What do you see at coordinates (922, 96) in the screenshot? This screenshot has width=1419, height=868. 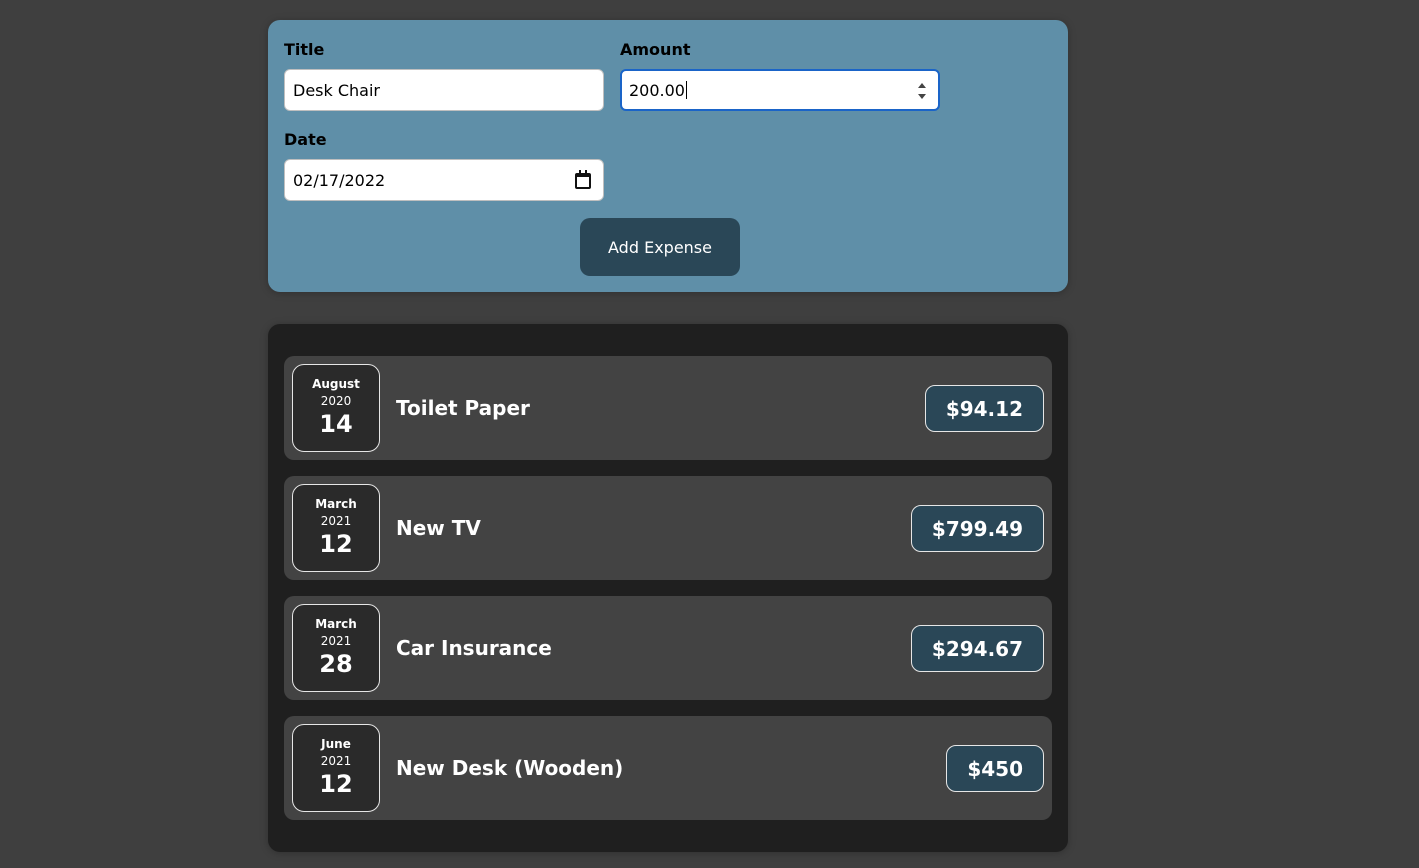 I see `spin-down-icon` at bounding box center [922, 96].